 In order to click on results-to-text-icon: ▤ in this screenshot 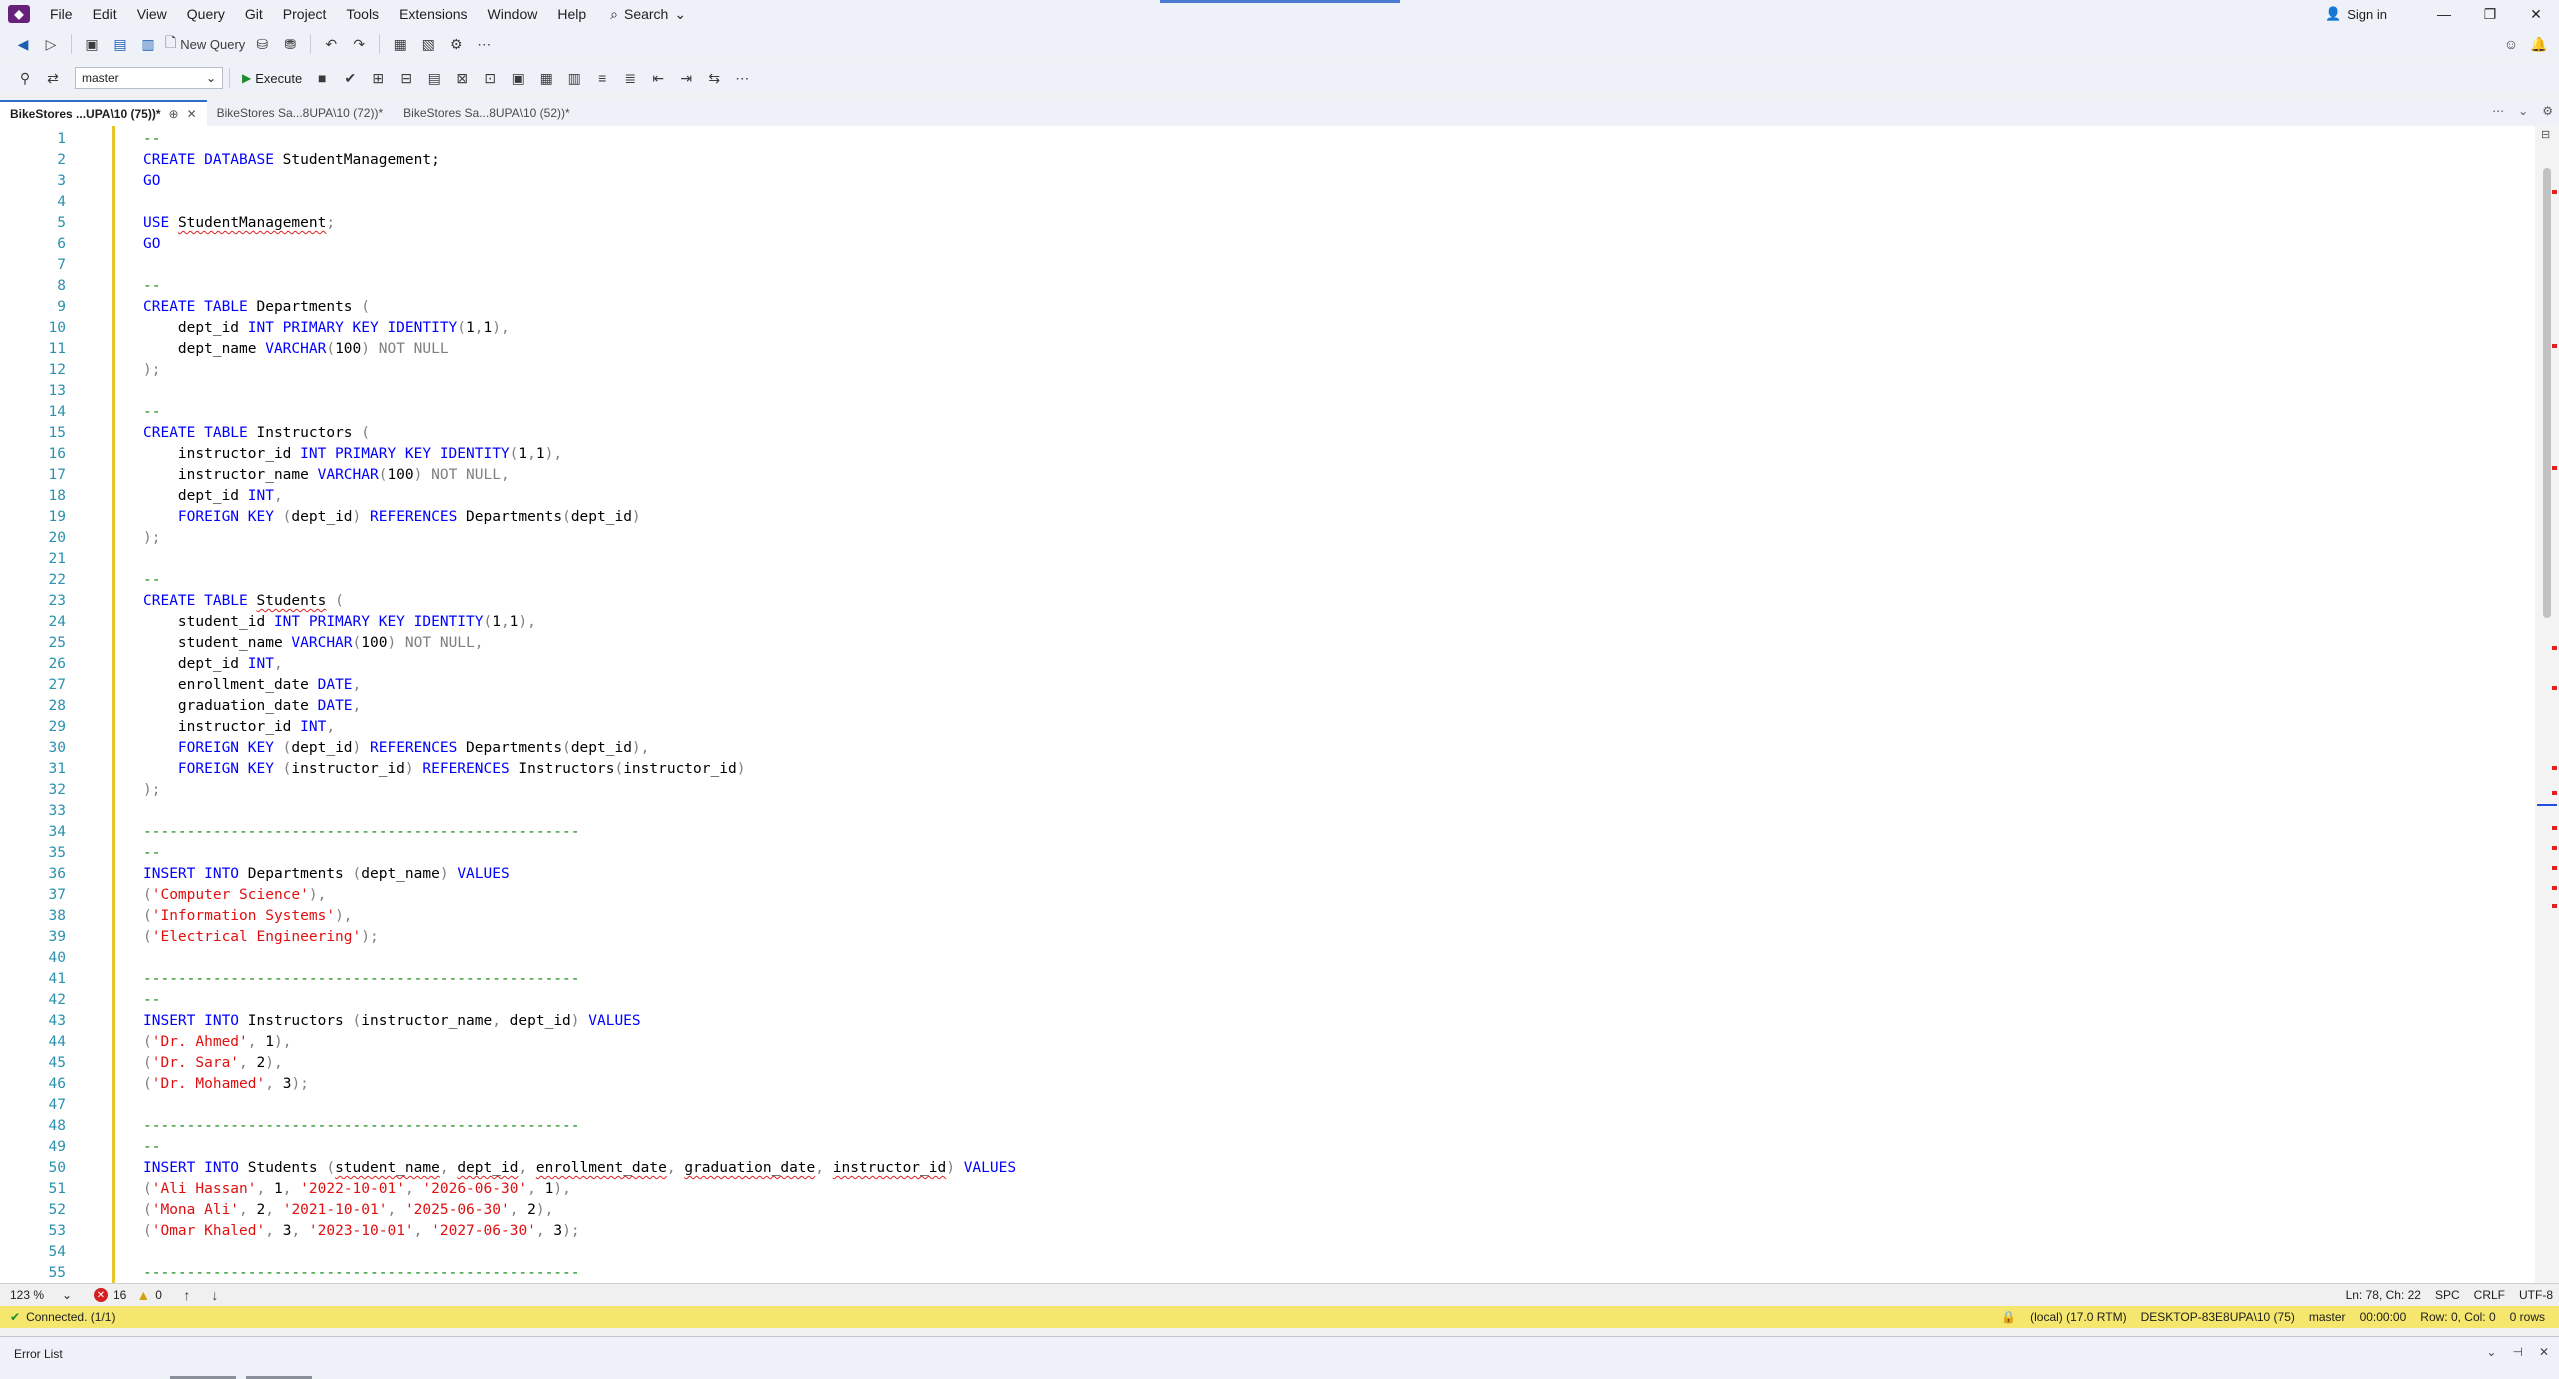, I will do `click(434, 78)`.